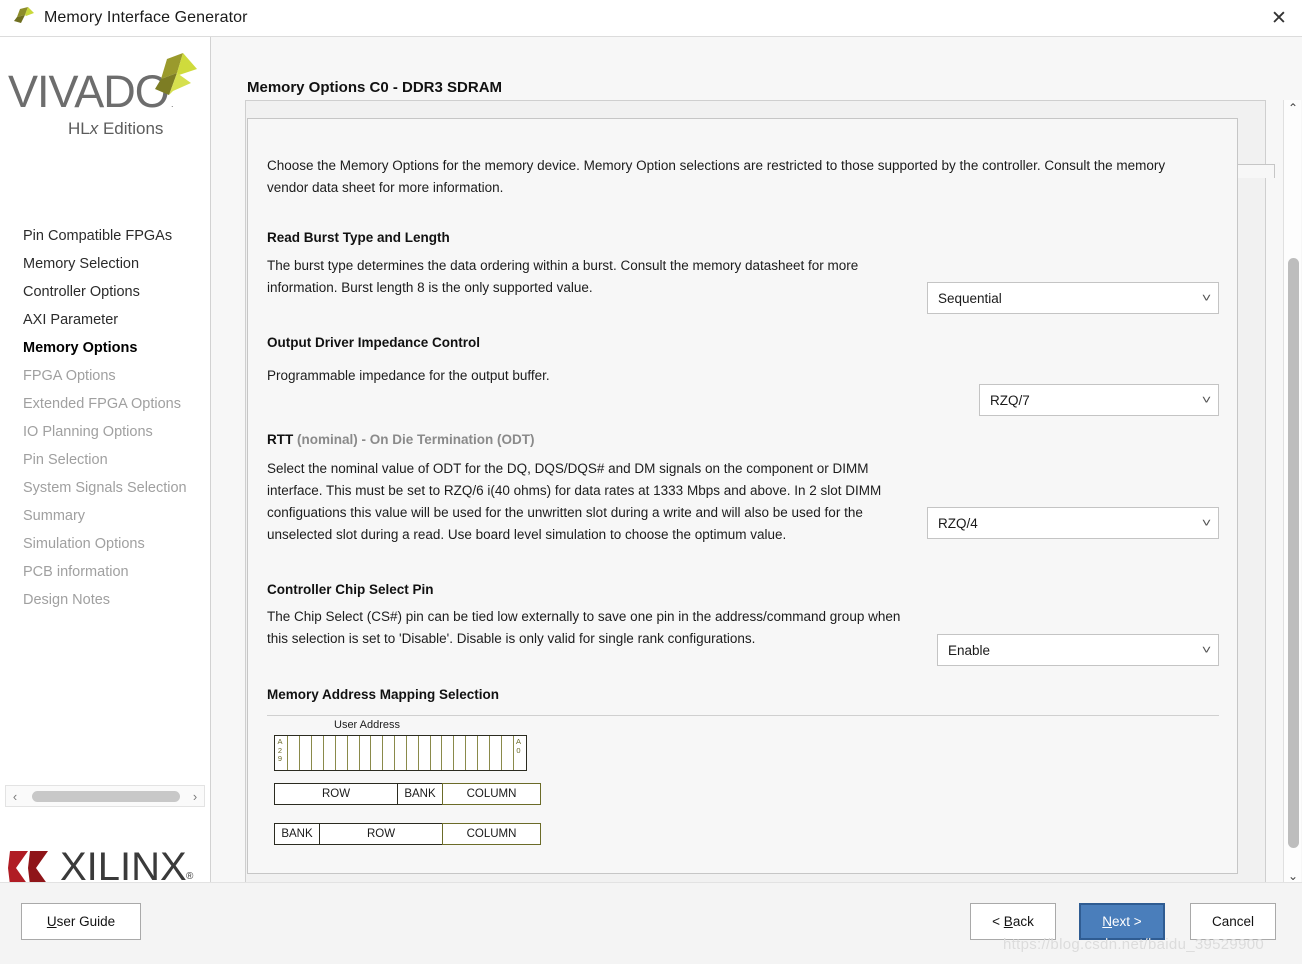 The height and width of the screenshot is (964, 1302). Describe the element at coordinates (407, 794) in the screenshot. I see `mapping-row-row-bank-column: ROW BANK COLUMN` at that location.